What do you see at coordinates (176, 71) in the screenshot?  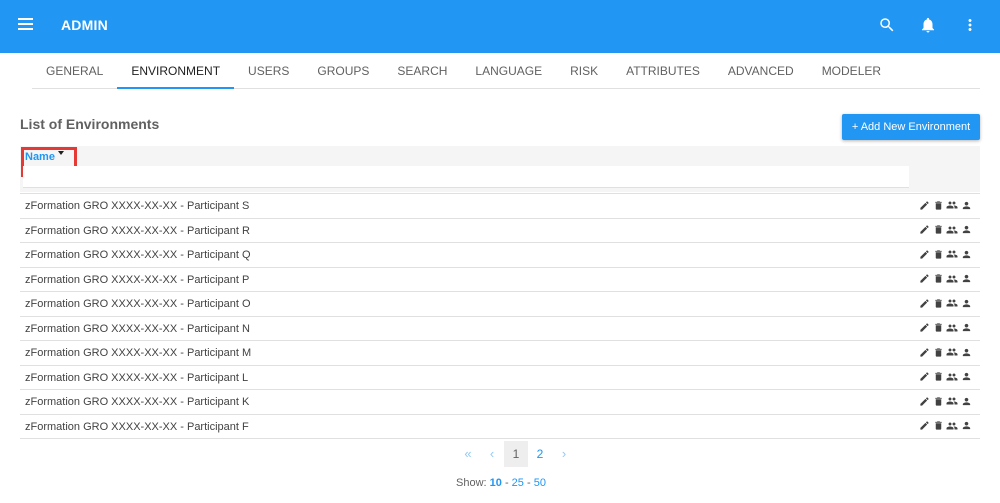 I see `tab-environment: ENVIRONMENT` at bounding box center [176, 71].